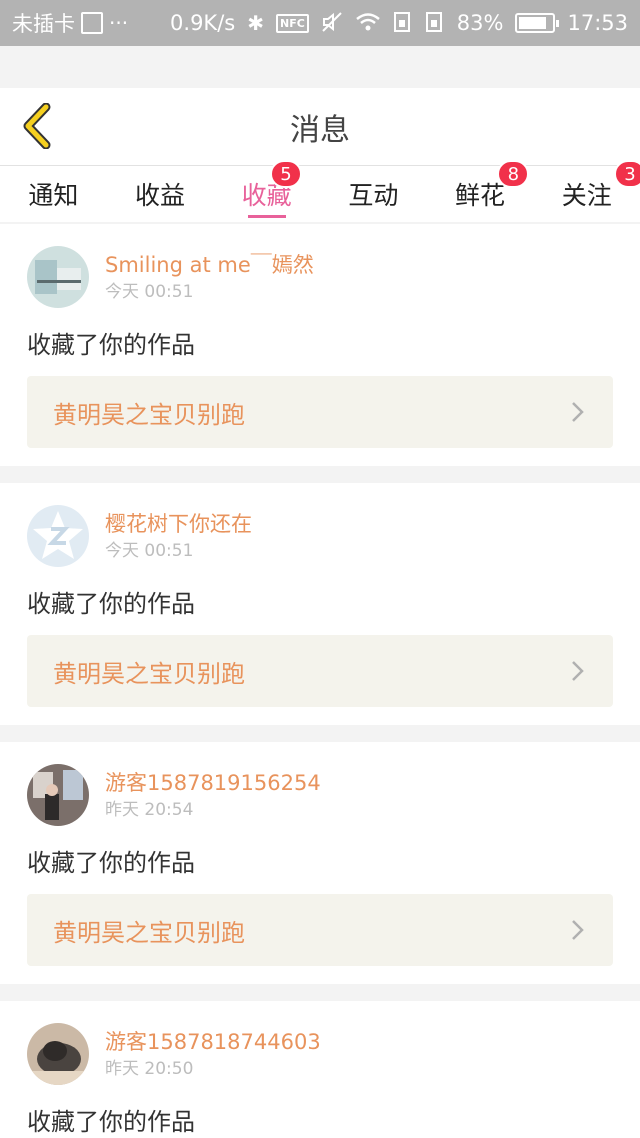 Image resolution: width=640 pixels, height=1138 pixels. What do you see at coordinates (255, 23) in the screenshot?
I see `bluetooth-icon: ✱` at bounding box center [255, 23].